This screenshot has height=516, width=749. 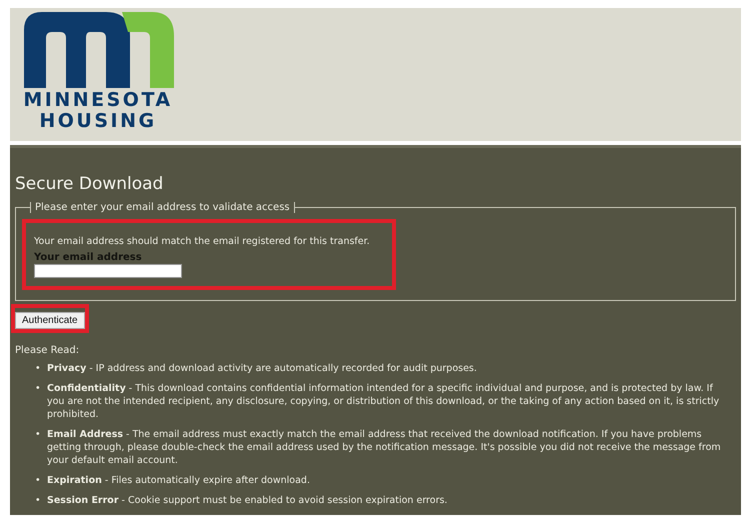 What do you see at coordinates (108, 271) in the screenshot?
I see `email-input` at bounding box center [108, 271].